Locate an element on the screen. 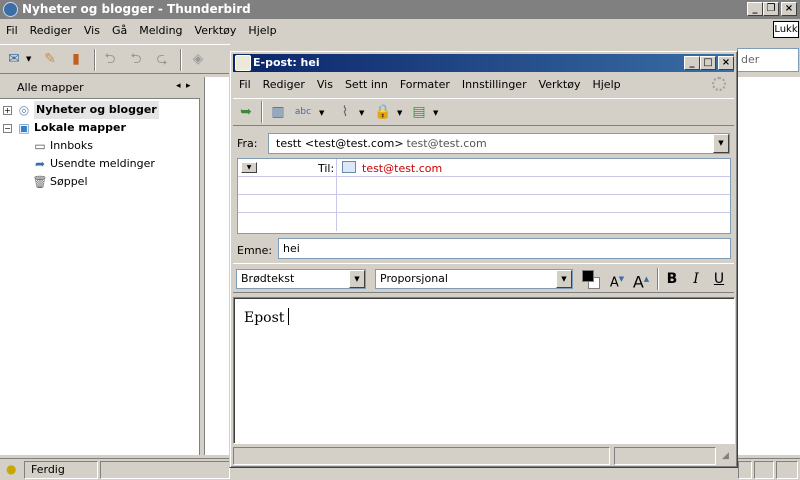 The height and width of the screenshot is (480, 800). menu-melding: Melding is located at coordinates (160, 30).